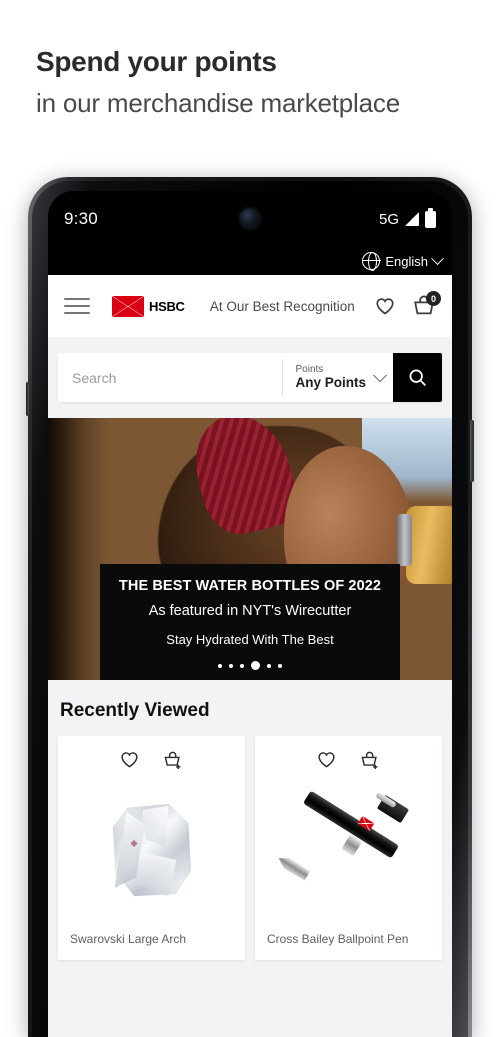 This screenshot has width=500, height=1037. I want to click on page-title: At Our Best Recognition, so click(282, 306).